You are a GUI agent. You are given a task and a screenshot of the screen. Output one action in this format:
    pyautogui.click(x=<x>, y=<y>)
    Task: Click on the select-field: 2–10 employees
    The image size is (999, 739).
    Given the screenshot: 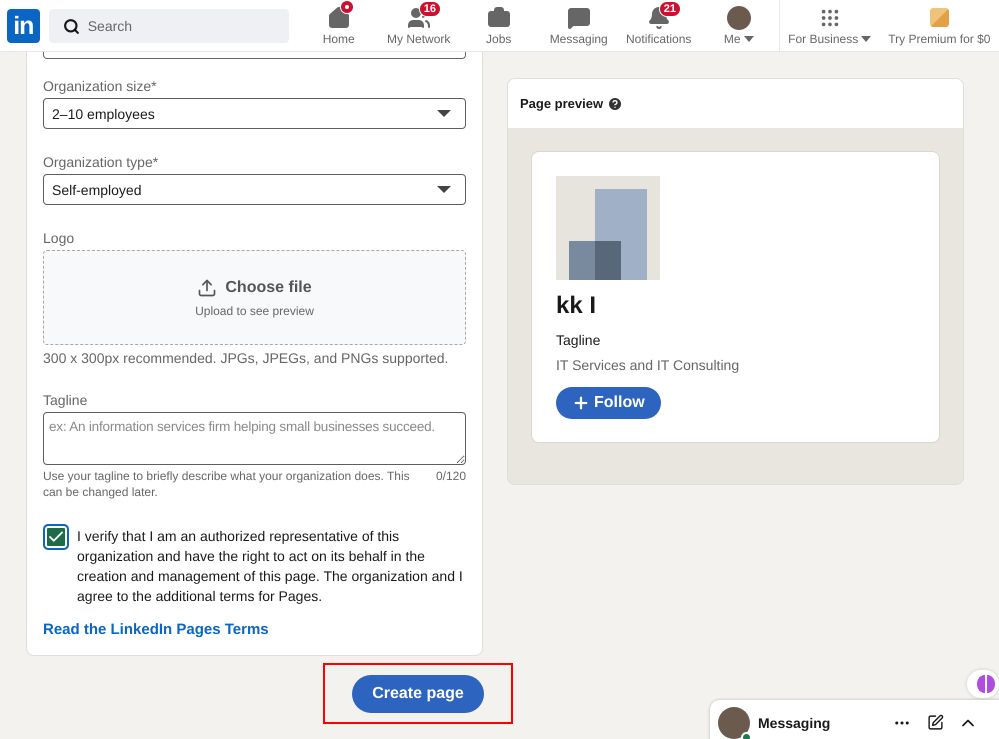 What is the action you would take?
    pyautogui.click(x=254, y=113)
    